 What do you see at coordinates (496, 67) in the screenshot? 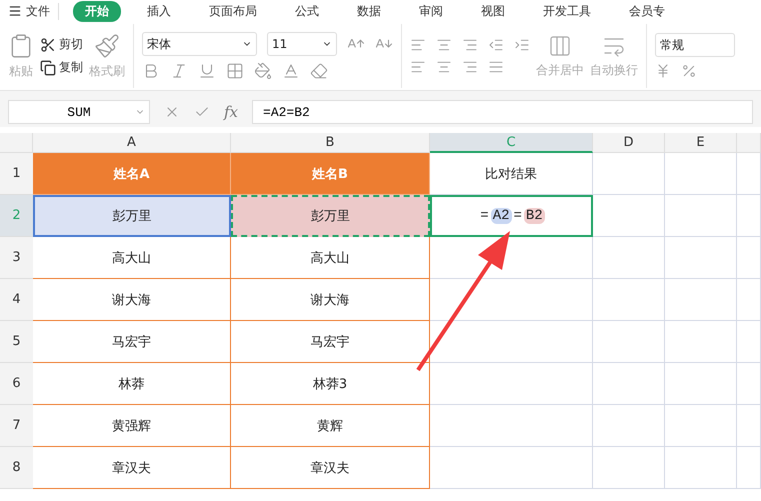
I see `justify-icon` at bounding box center [496, 67].